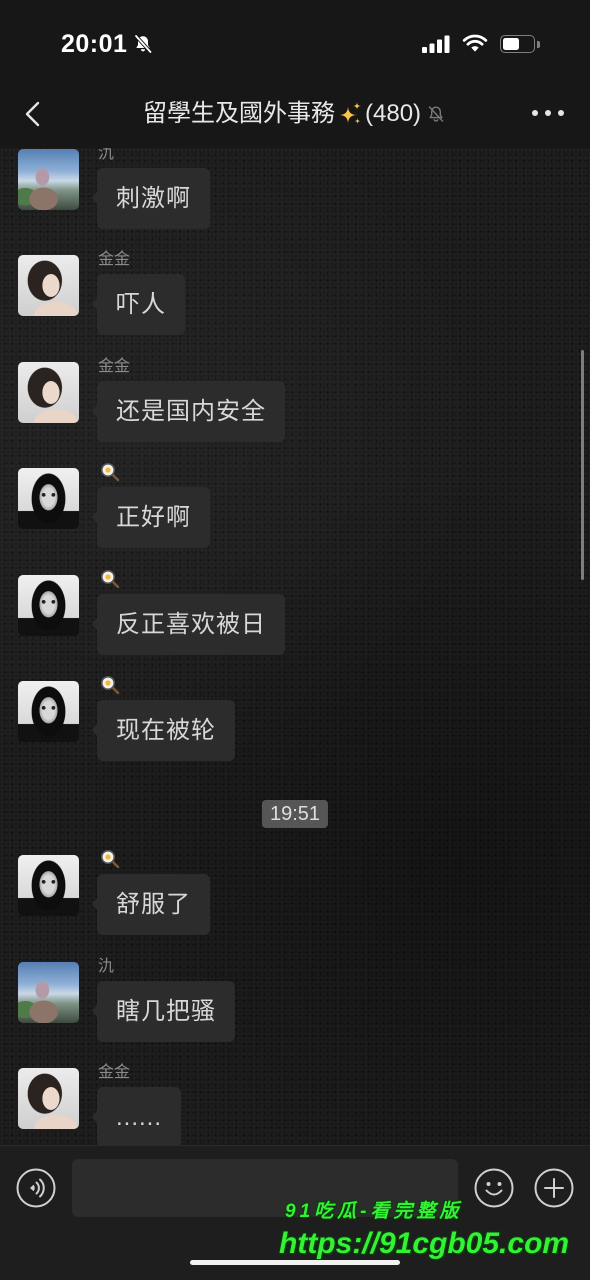  Describe the element at coordinates (554, 1188) in the screenshot. I see `plus-icon` at that location.